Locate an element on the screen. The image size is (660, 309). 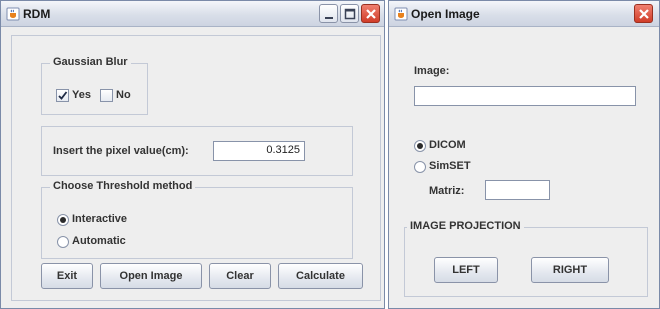
check-icon is located at coordinates (63, 95).